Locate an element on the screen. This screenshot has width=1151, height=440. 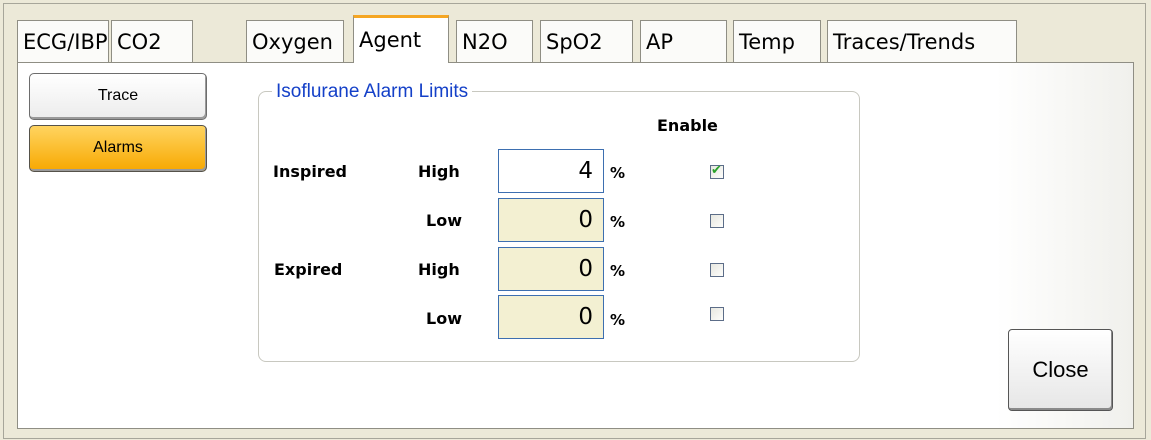
expired-label: Expired is located at coordinates (308, 269).